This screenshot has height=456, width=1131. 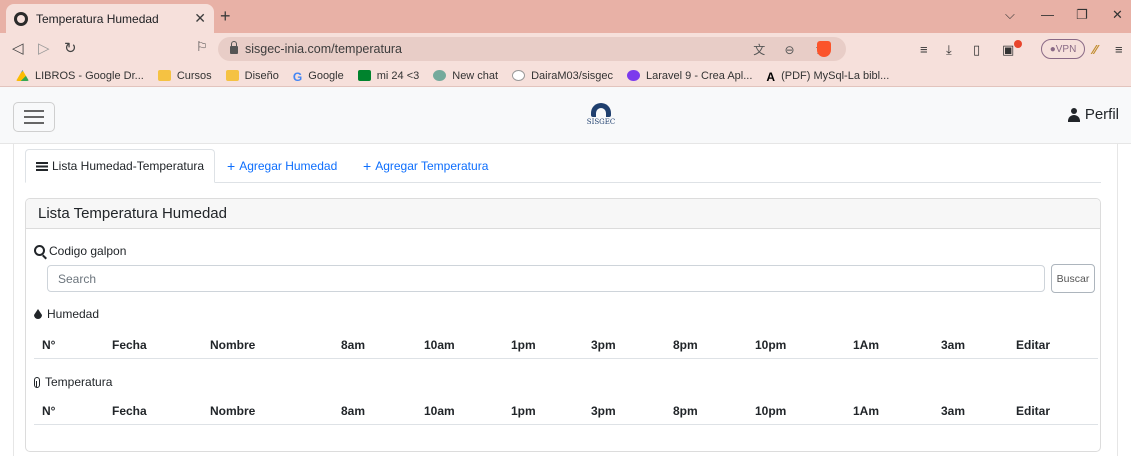 What do you see at coordinates (572, 75) in the screenshot?
I see `bookmark-label: DairaM03/sisgec` at bounding box center [572, 75].